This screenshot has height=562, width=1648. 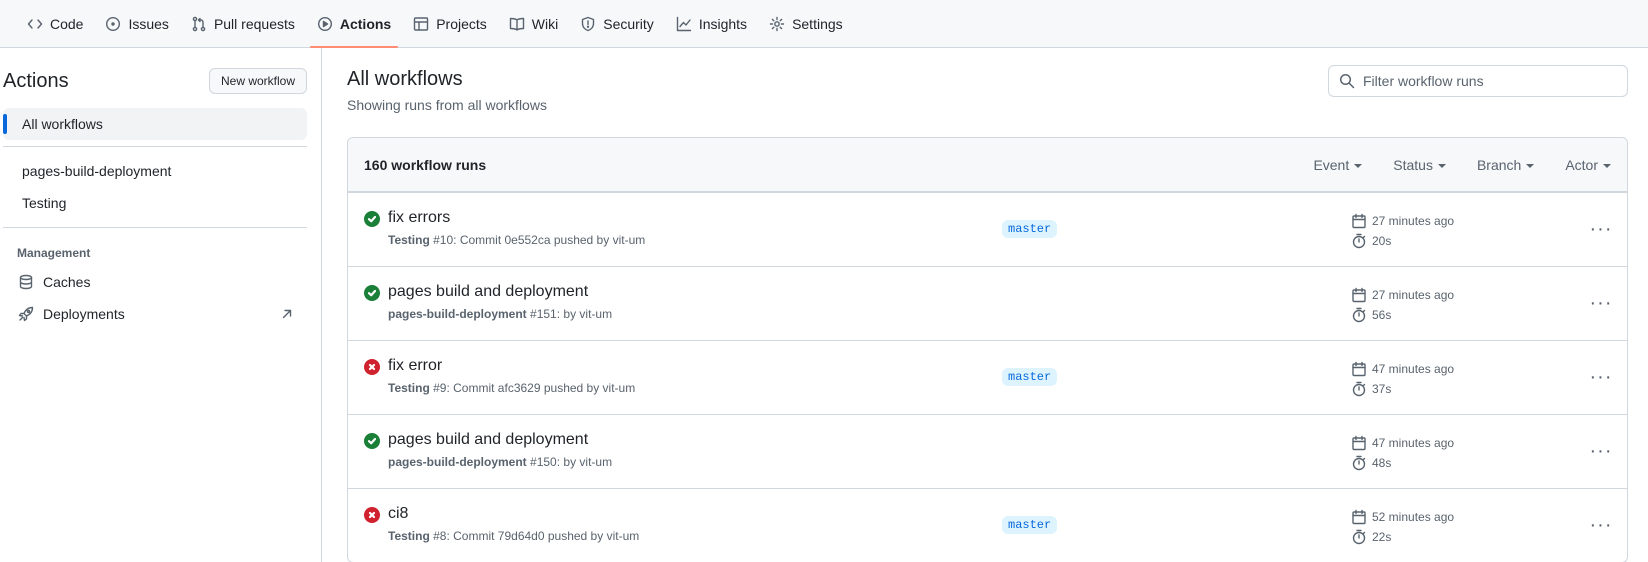 What do you see at coordinates (155, 203) in the screenshot?
I see `sidebar-item-testing: Testing` at bounding box center [155, 203].